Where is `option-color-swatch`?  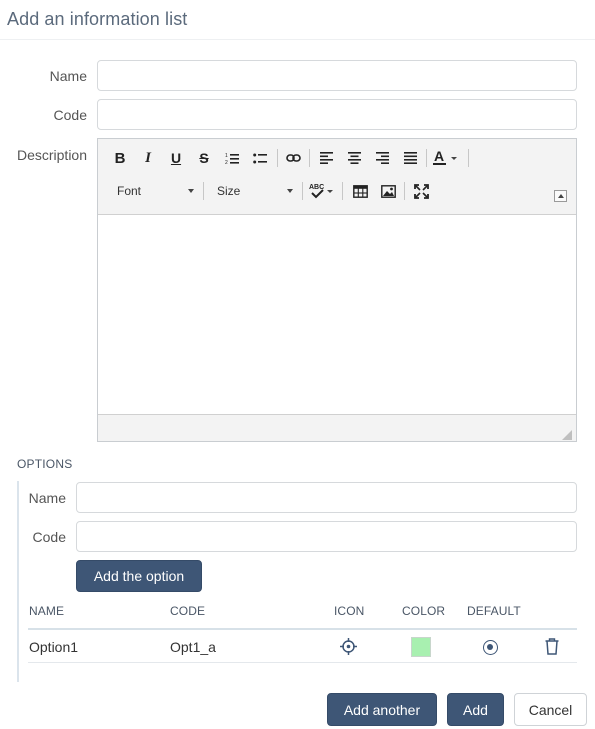 option-color-swatch is located at coordinates (421, 647).